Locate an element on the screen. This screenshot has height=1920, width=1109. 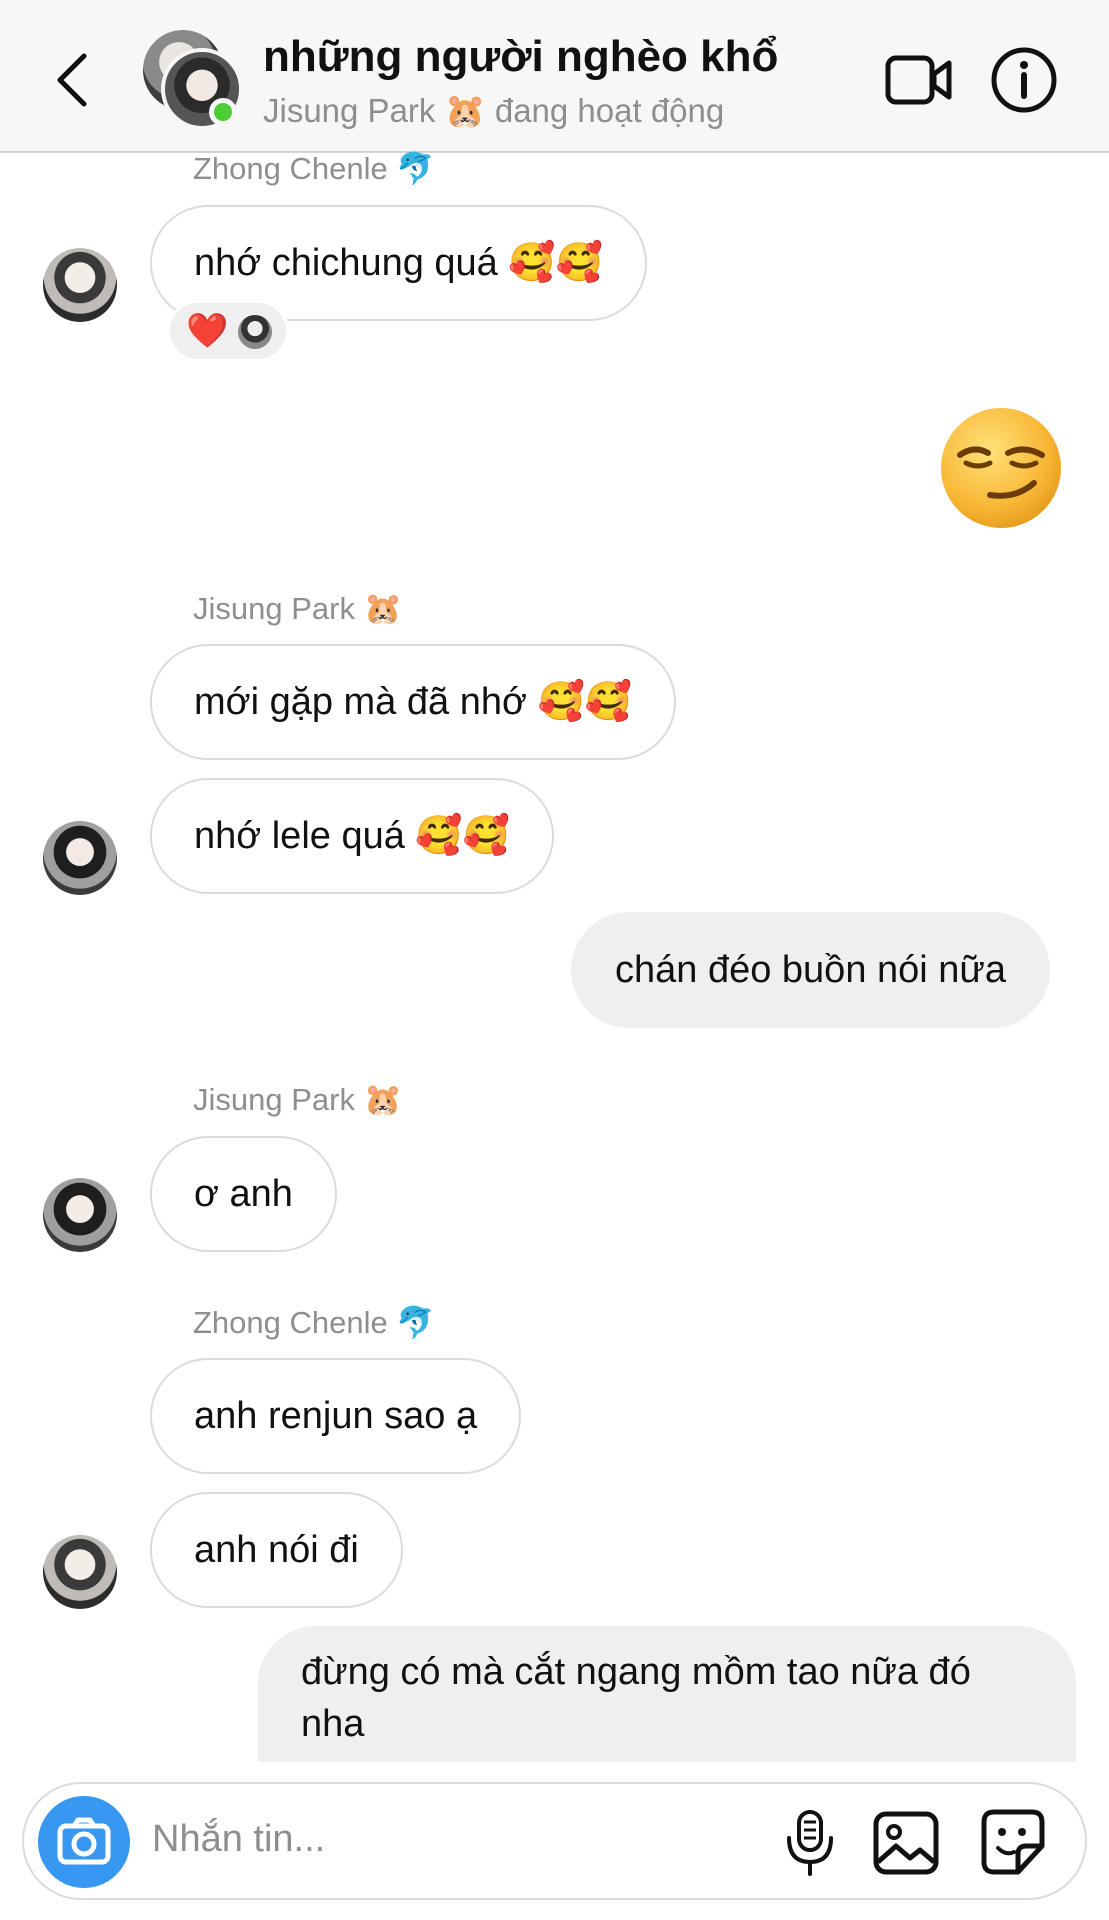
message-bubble: anh nói đi is located at coordinates (276, 1550).